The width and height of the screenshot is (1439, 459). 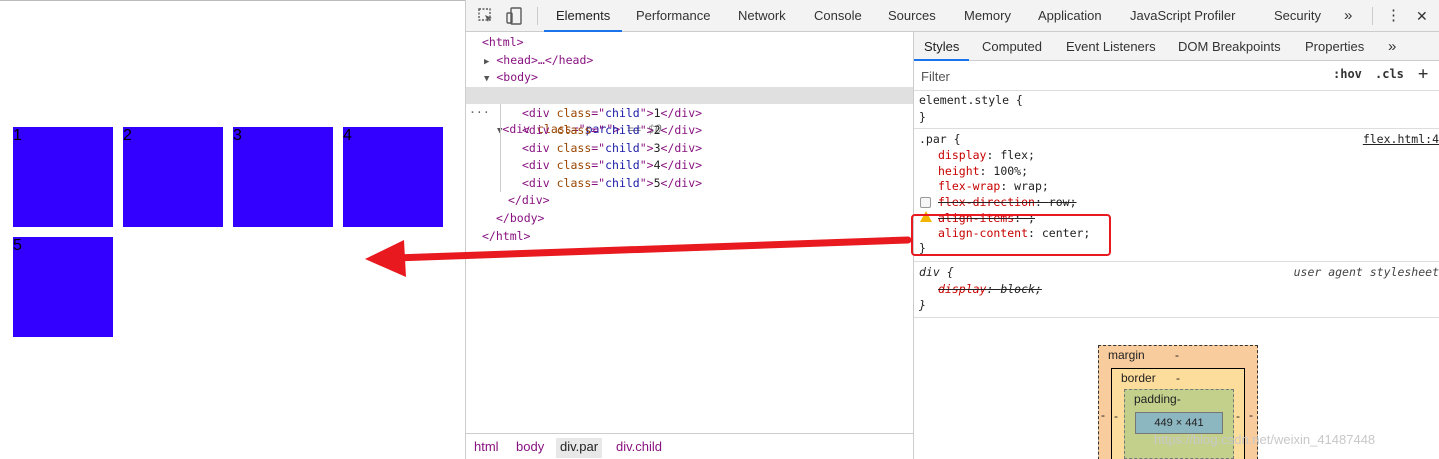 I want to click on tab-memory: Memory, so click(x=987, y=16).